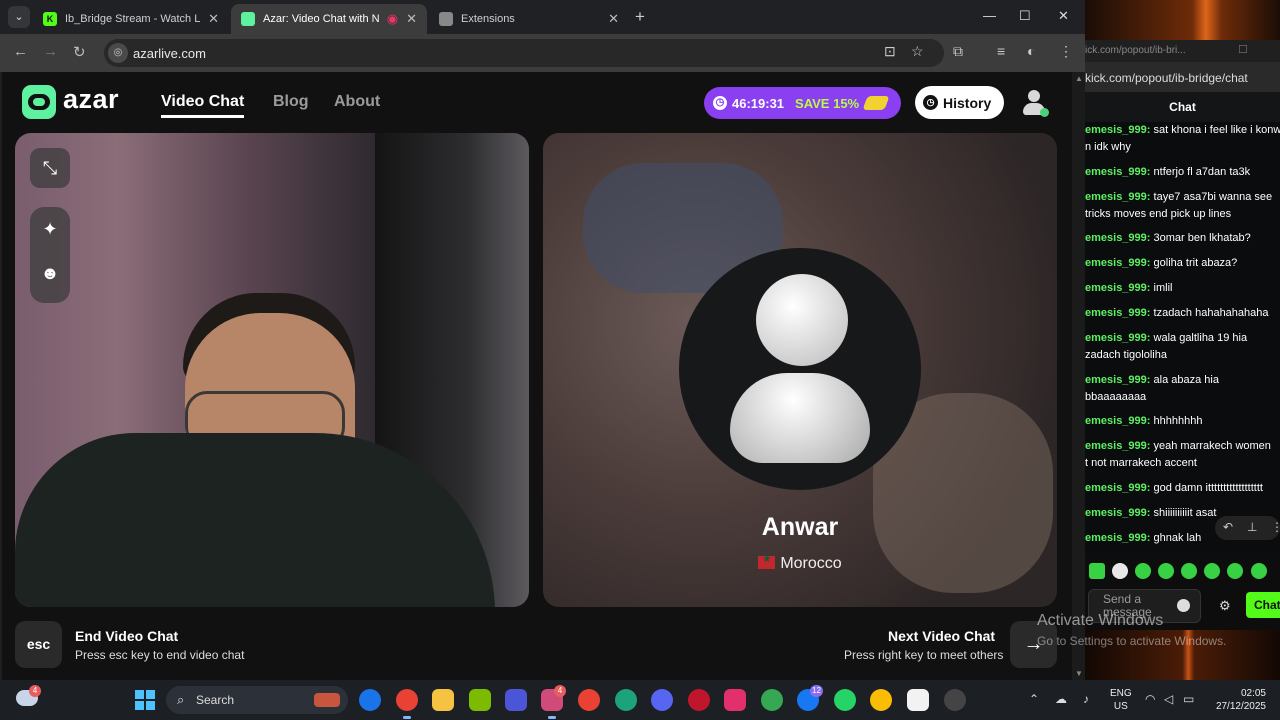 Image resolution: width=1280 pixels, height=720 pixels. I want to click on sparkle-effects-icon: ✦, so click(50, 229).